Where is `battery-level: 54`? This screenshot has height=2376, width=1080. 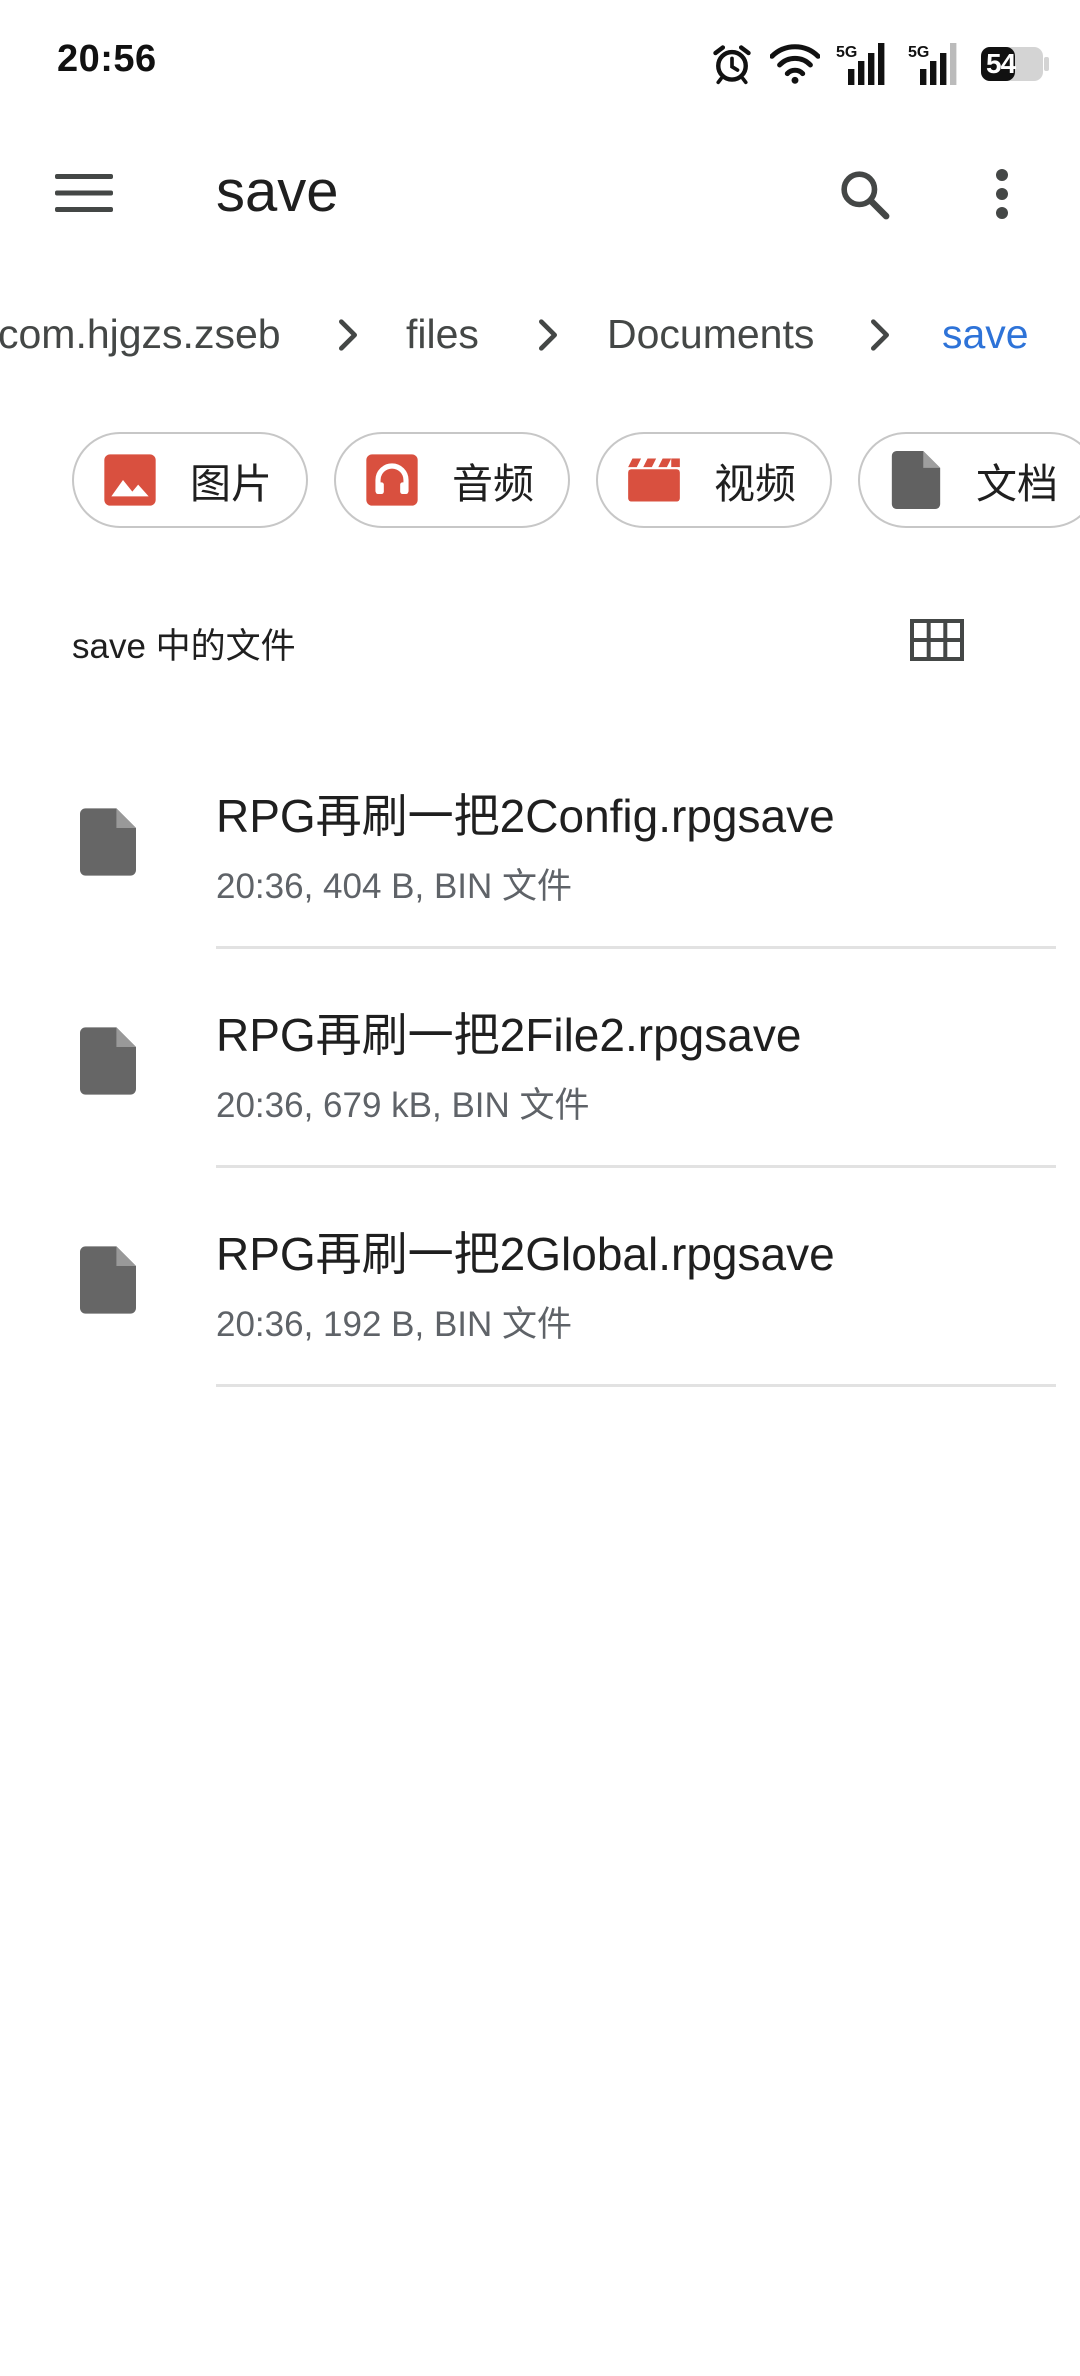
battery-level: 54 is located at coordinates (1001, 63).